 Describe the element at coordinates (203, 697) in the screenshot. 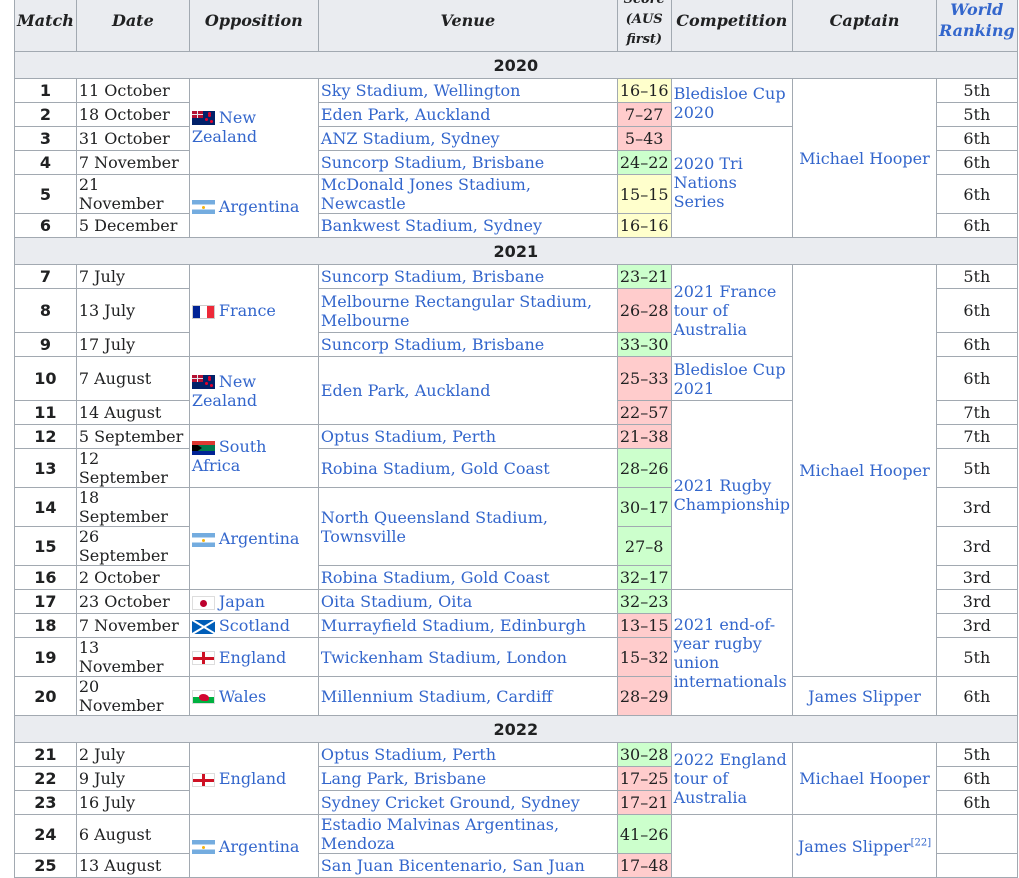

I see `wales-flag-icon` at that location.